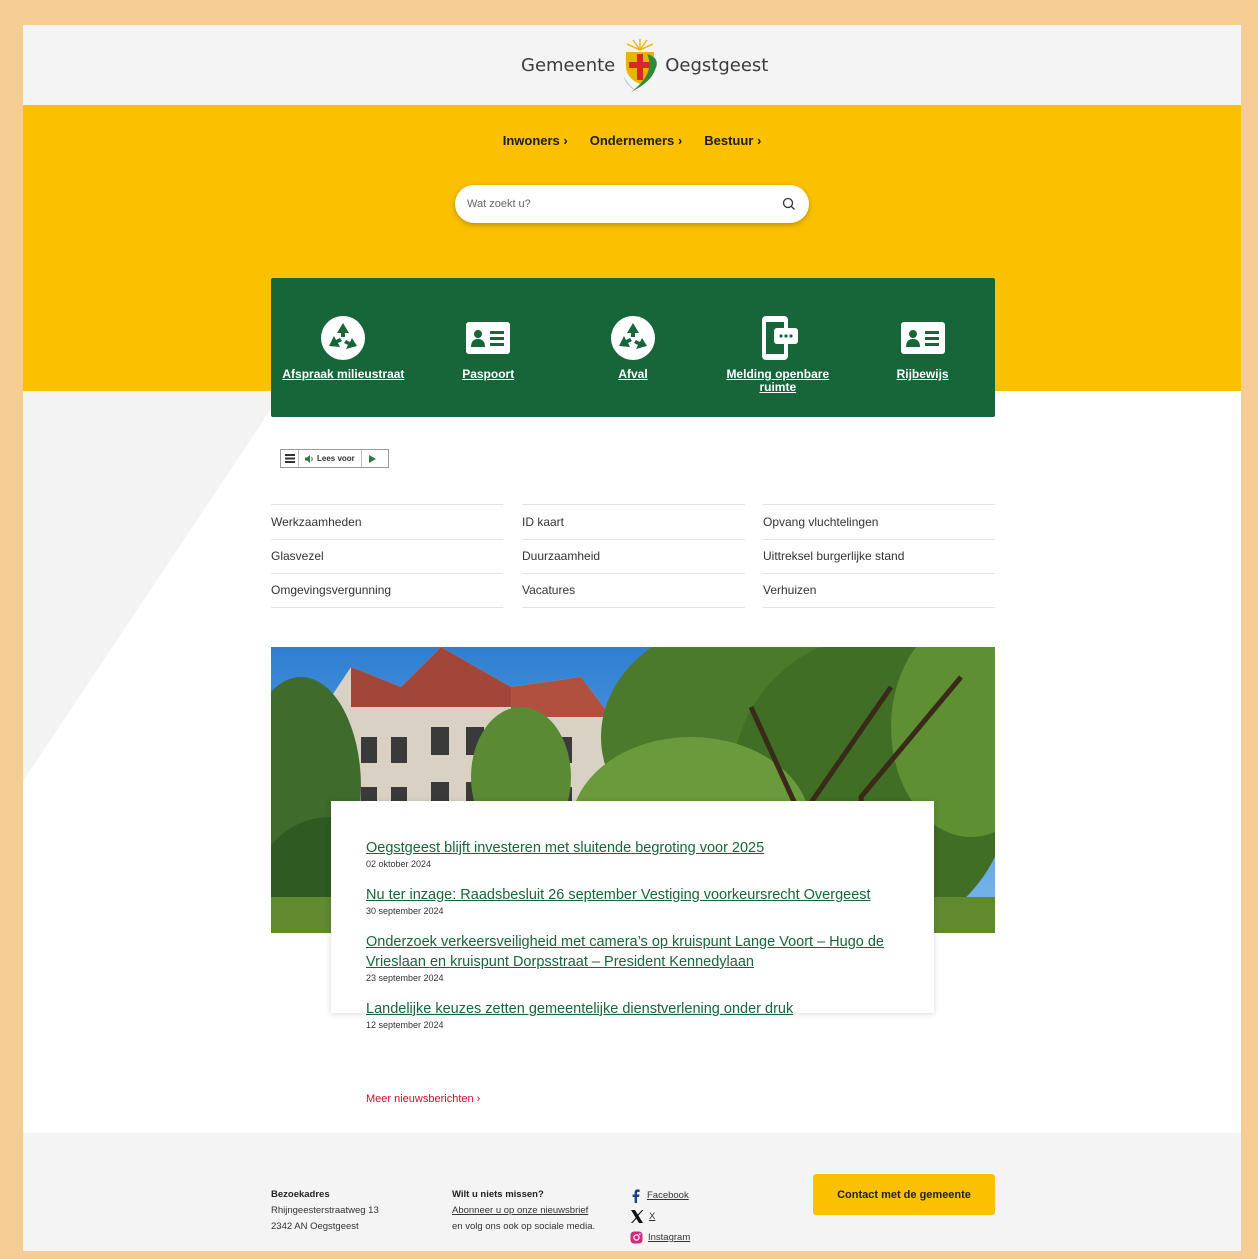 This screenshot has height=1259, width=1258. What do you see at coordinates (300, 1194) in the screenshot?
I see `address-heading: Bezoekadres` at bounding box center [300, 1194].